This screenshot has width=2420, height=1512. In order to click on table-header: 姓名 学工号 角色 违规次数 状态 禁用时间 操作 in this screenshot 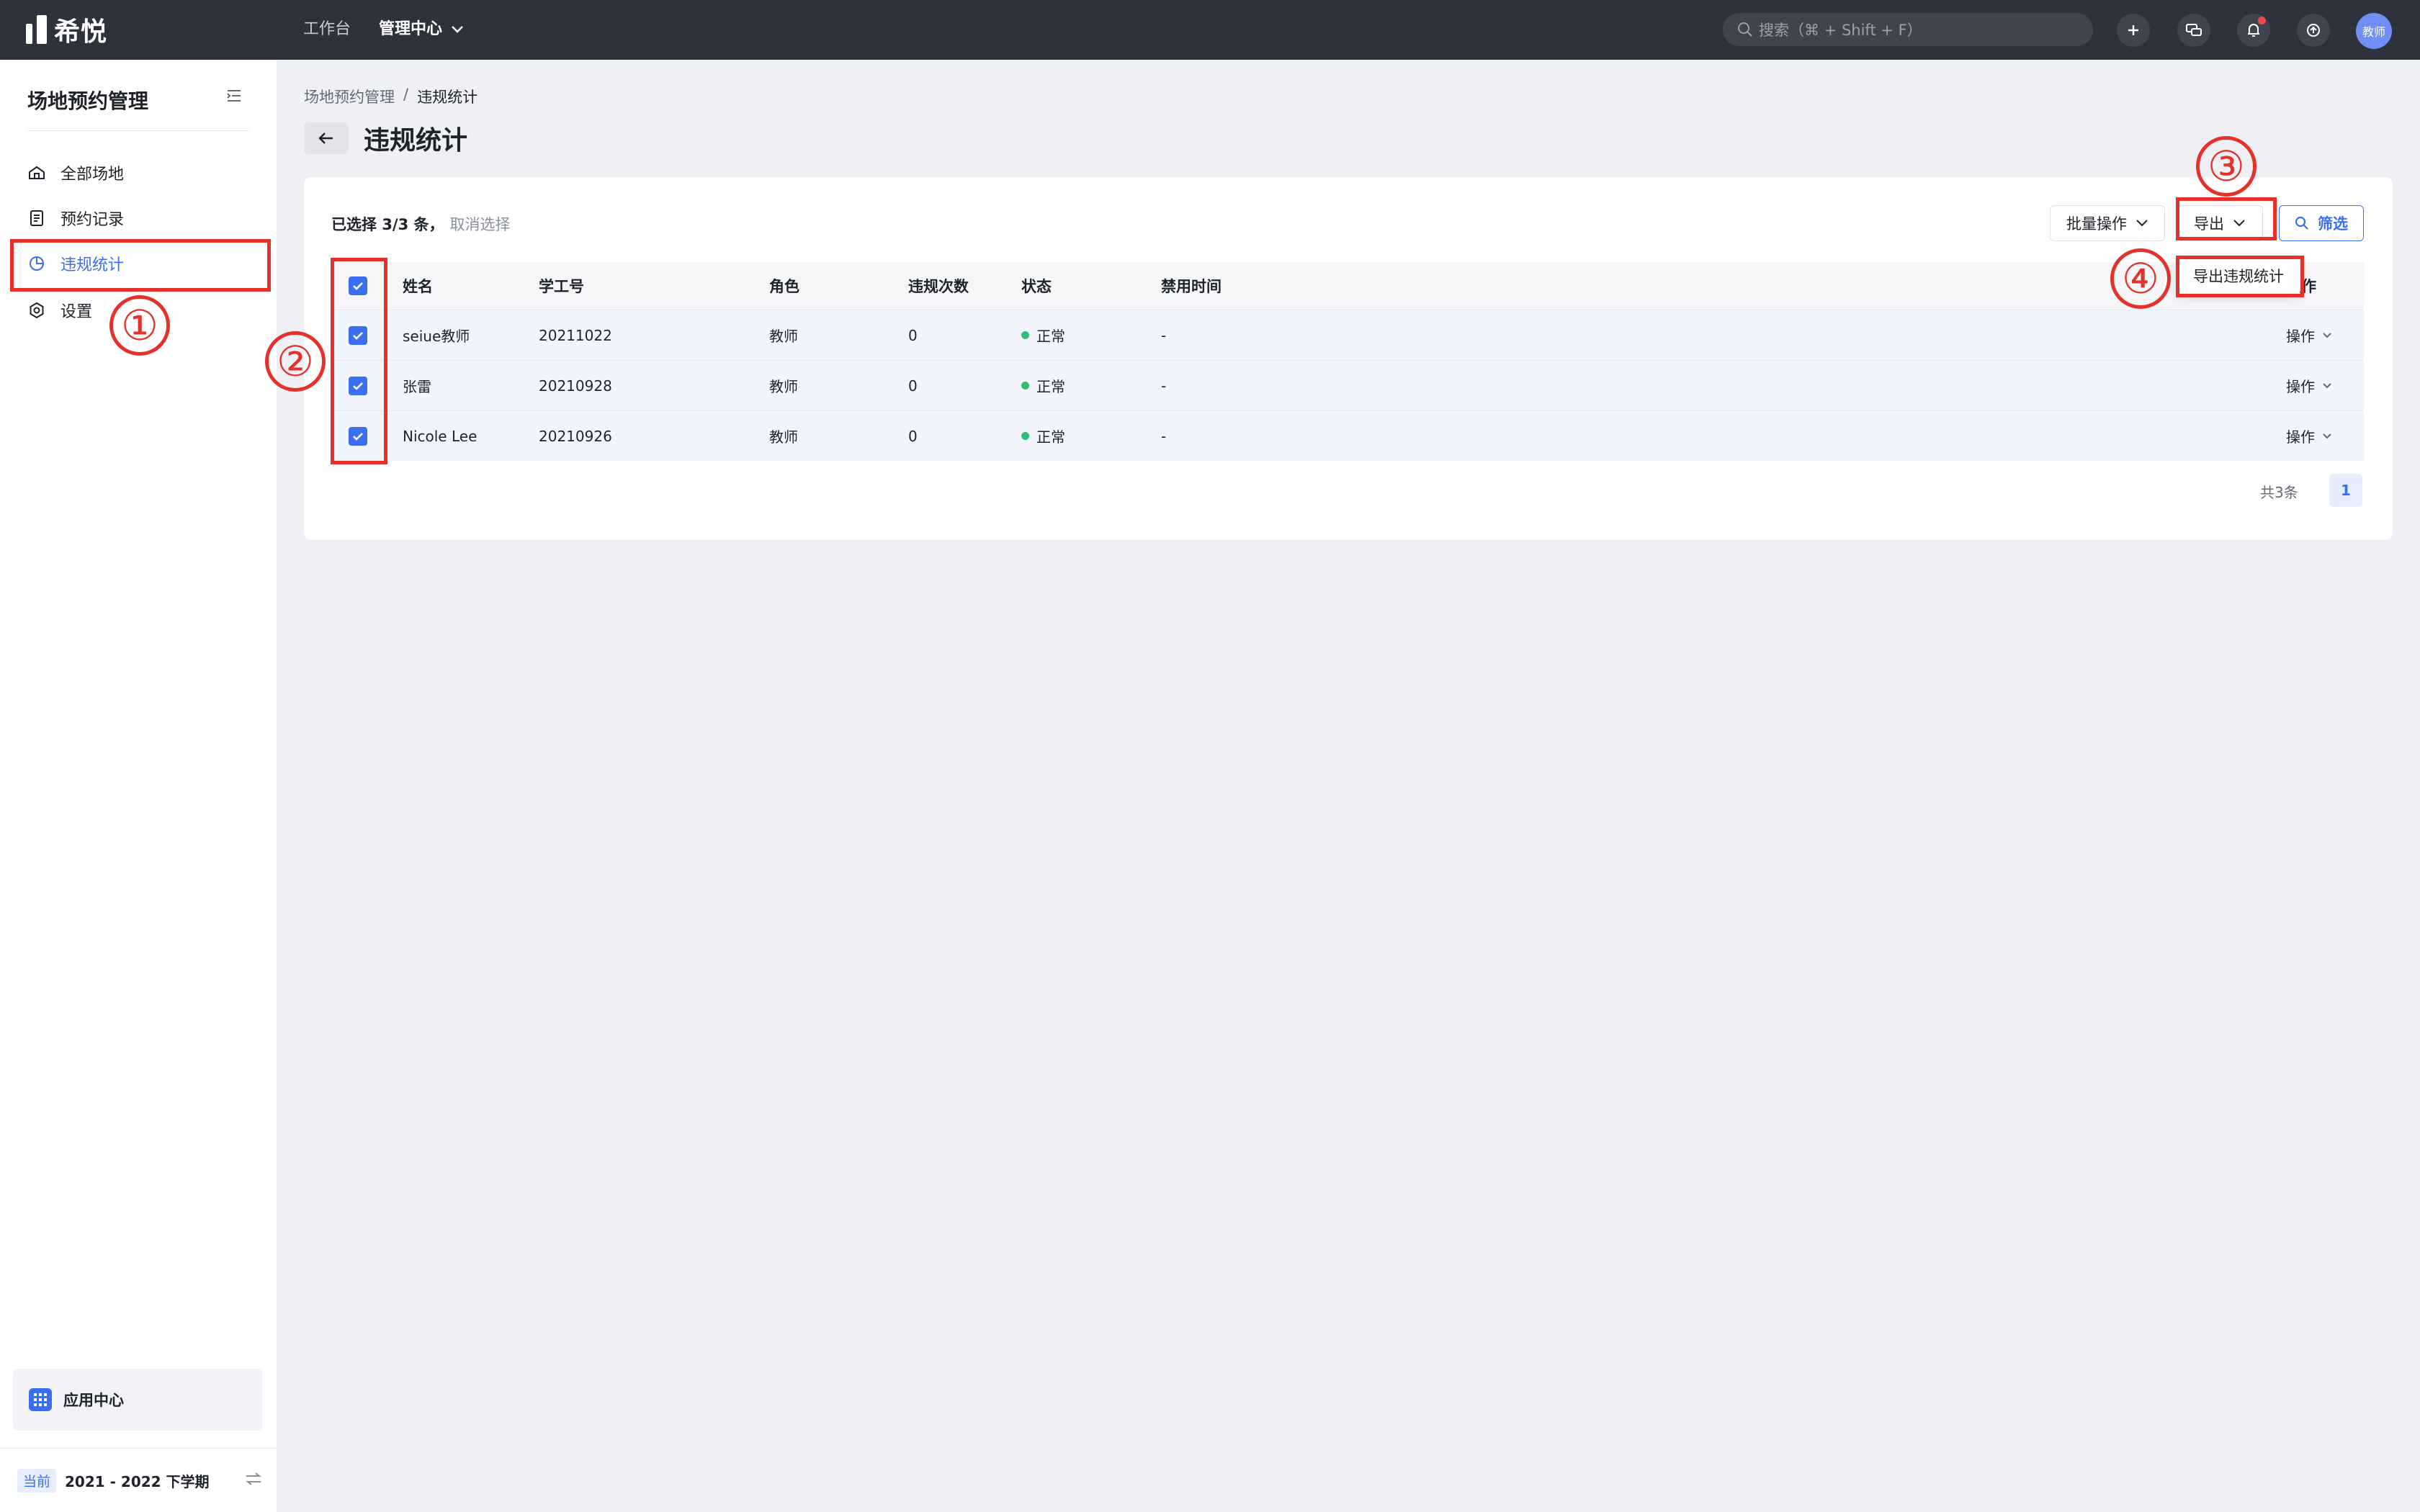, I will do `click(1347, 286)`.